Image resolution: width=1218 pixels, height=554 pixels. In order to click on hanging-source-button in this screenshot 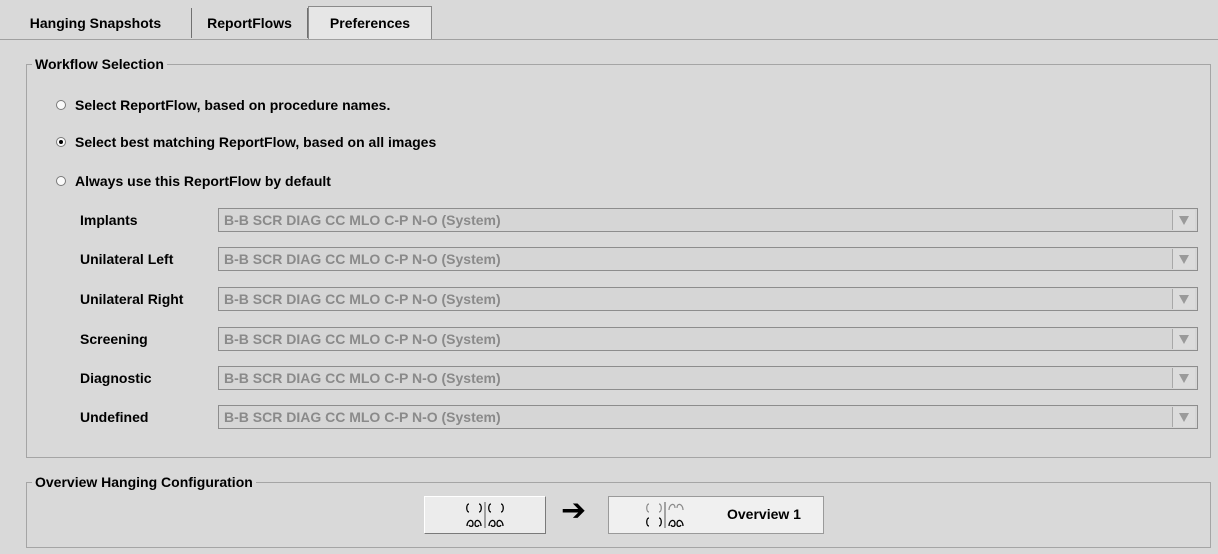, I will do `click(485, 515)`.